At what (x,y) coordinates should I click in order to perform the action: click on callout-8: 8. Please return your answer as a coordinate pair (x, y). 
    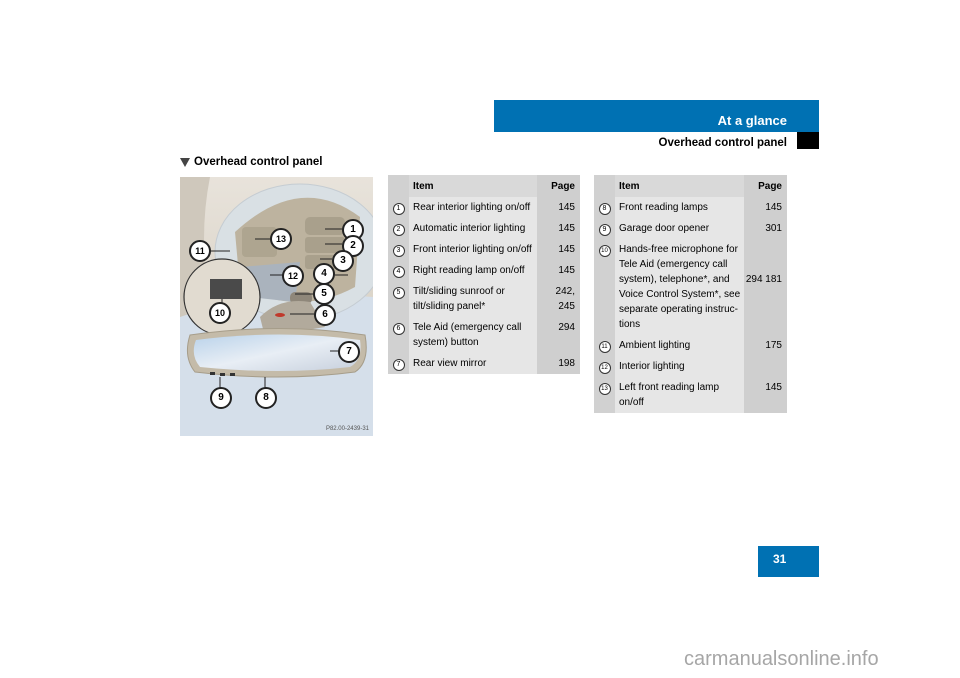
    Looking at the image, I should click on (266, 398).